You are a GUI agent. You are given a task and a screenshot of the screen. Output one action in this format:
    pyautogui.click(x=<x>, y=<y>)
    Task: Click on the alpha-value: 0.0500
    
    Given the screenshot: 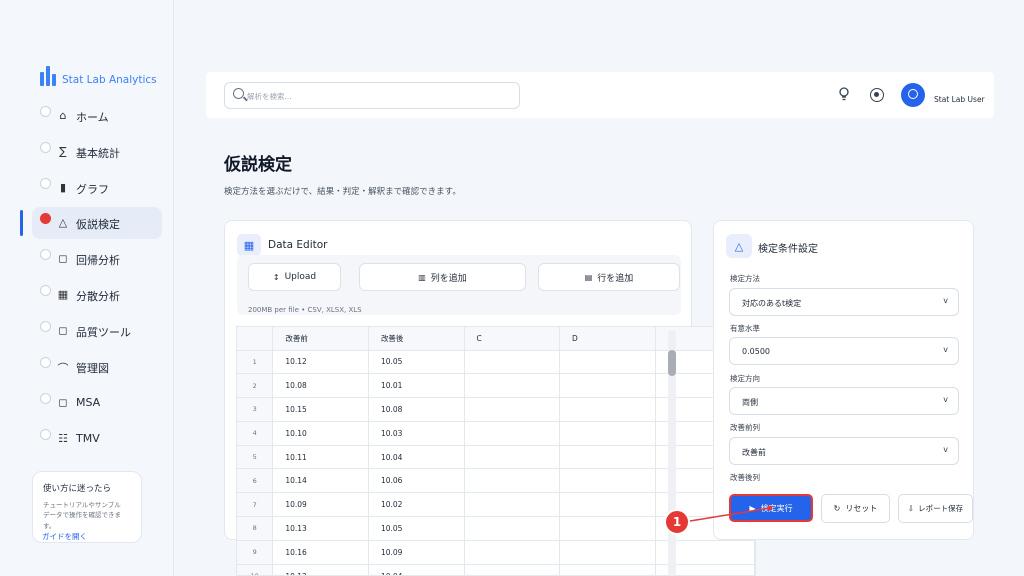 What is the action you would take?
    pyautogui.click(x=756, y=351)
    